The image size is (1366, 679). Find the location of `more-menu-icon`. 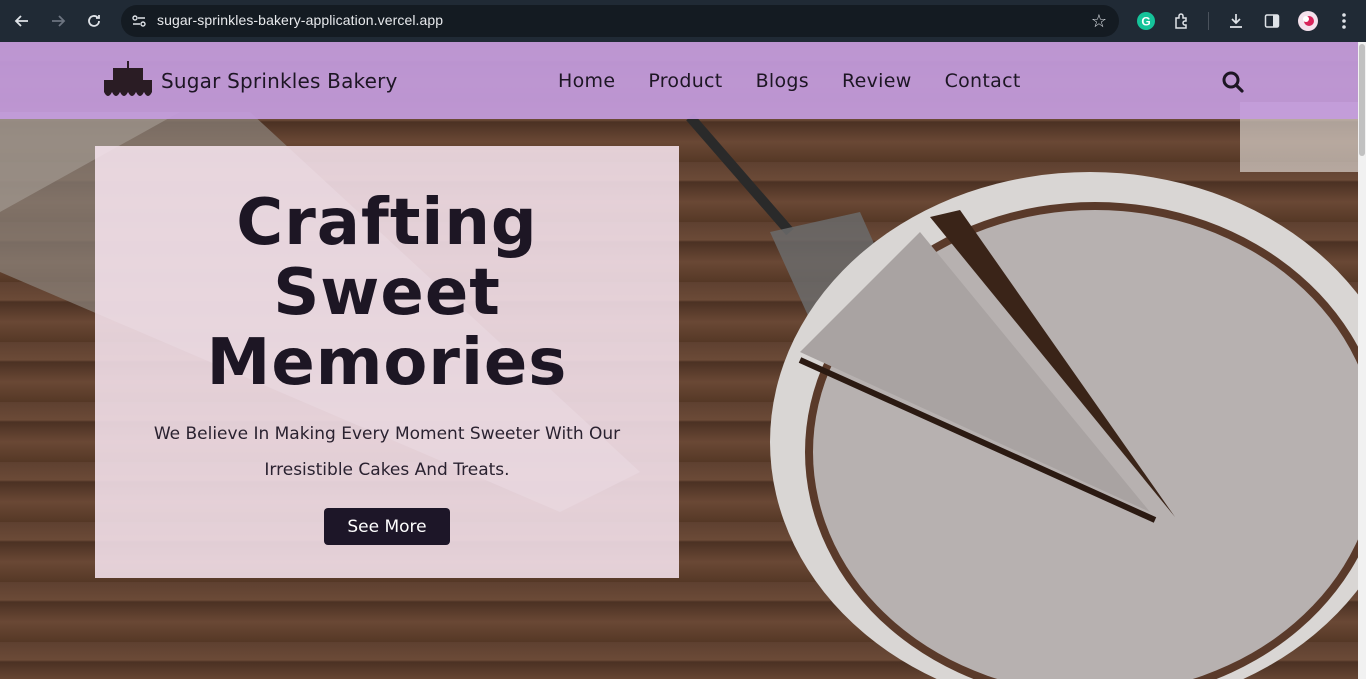

more-menu-icon is located at coordinates (1344, 21).